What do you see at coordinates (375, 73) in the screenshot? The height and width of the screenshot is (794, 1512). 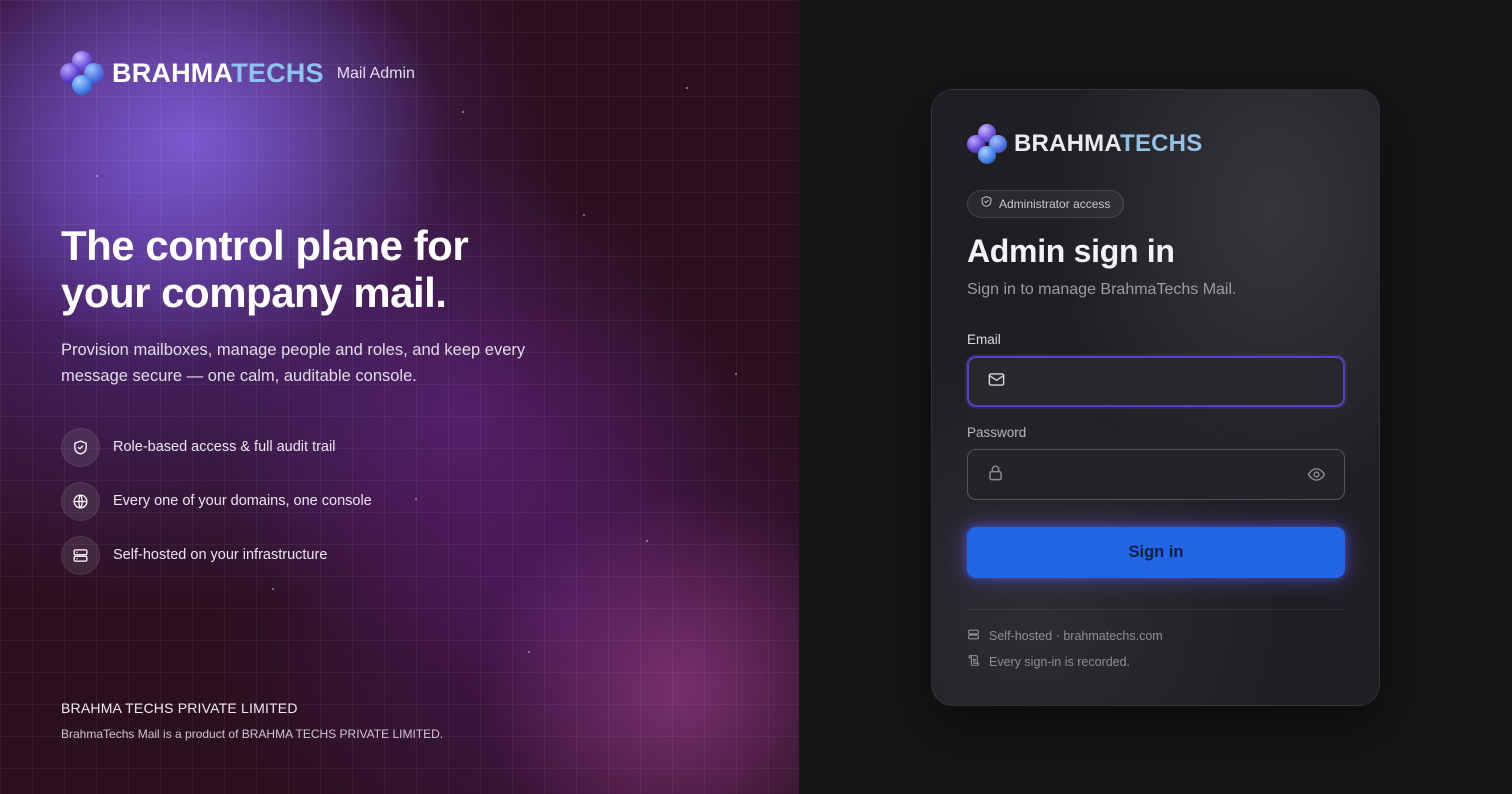 I see `product-subtitle: Mail Admin` at bounding box center [375, 73].